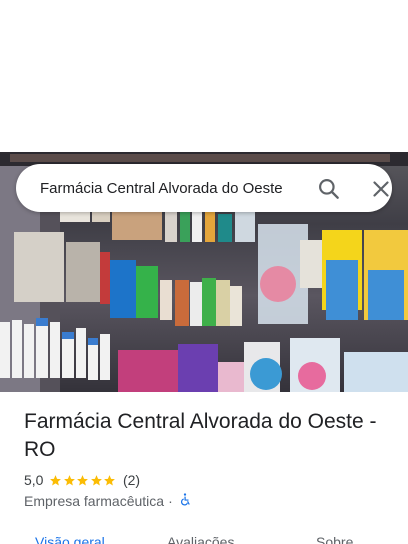 The height and width of the screenshot is (544, 408). I want to click on tab-overview: Visão geral, so click(70, 539).